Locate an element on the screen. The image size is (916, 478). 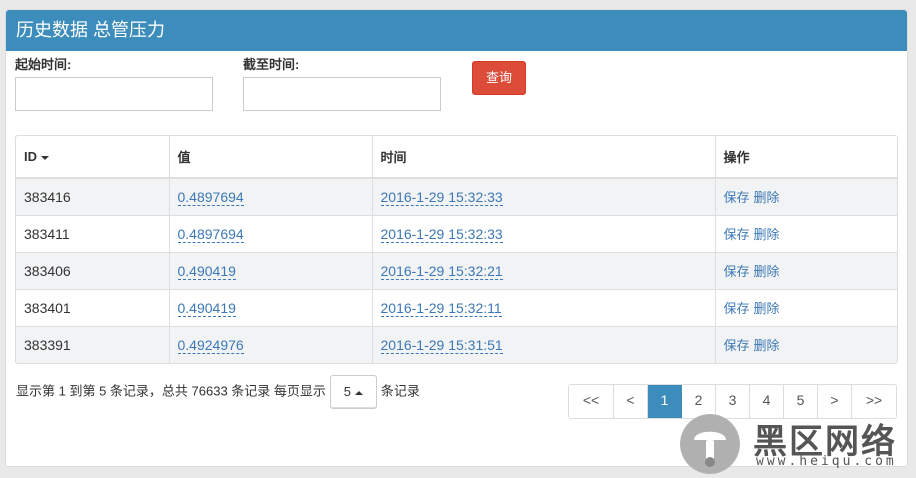
page-item: 1 is located at coordinates (665, 401).